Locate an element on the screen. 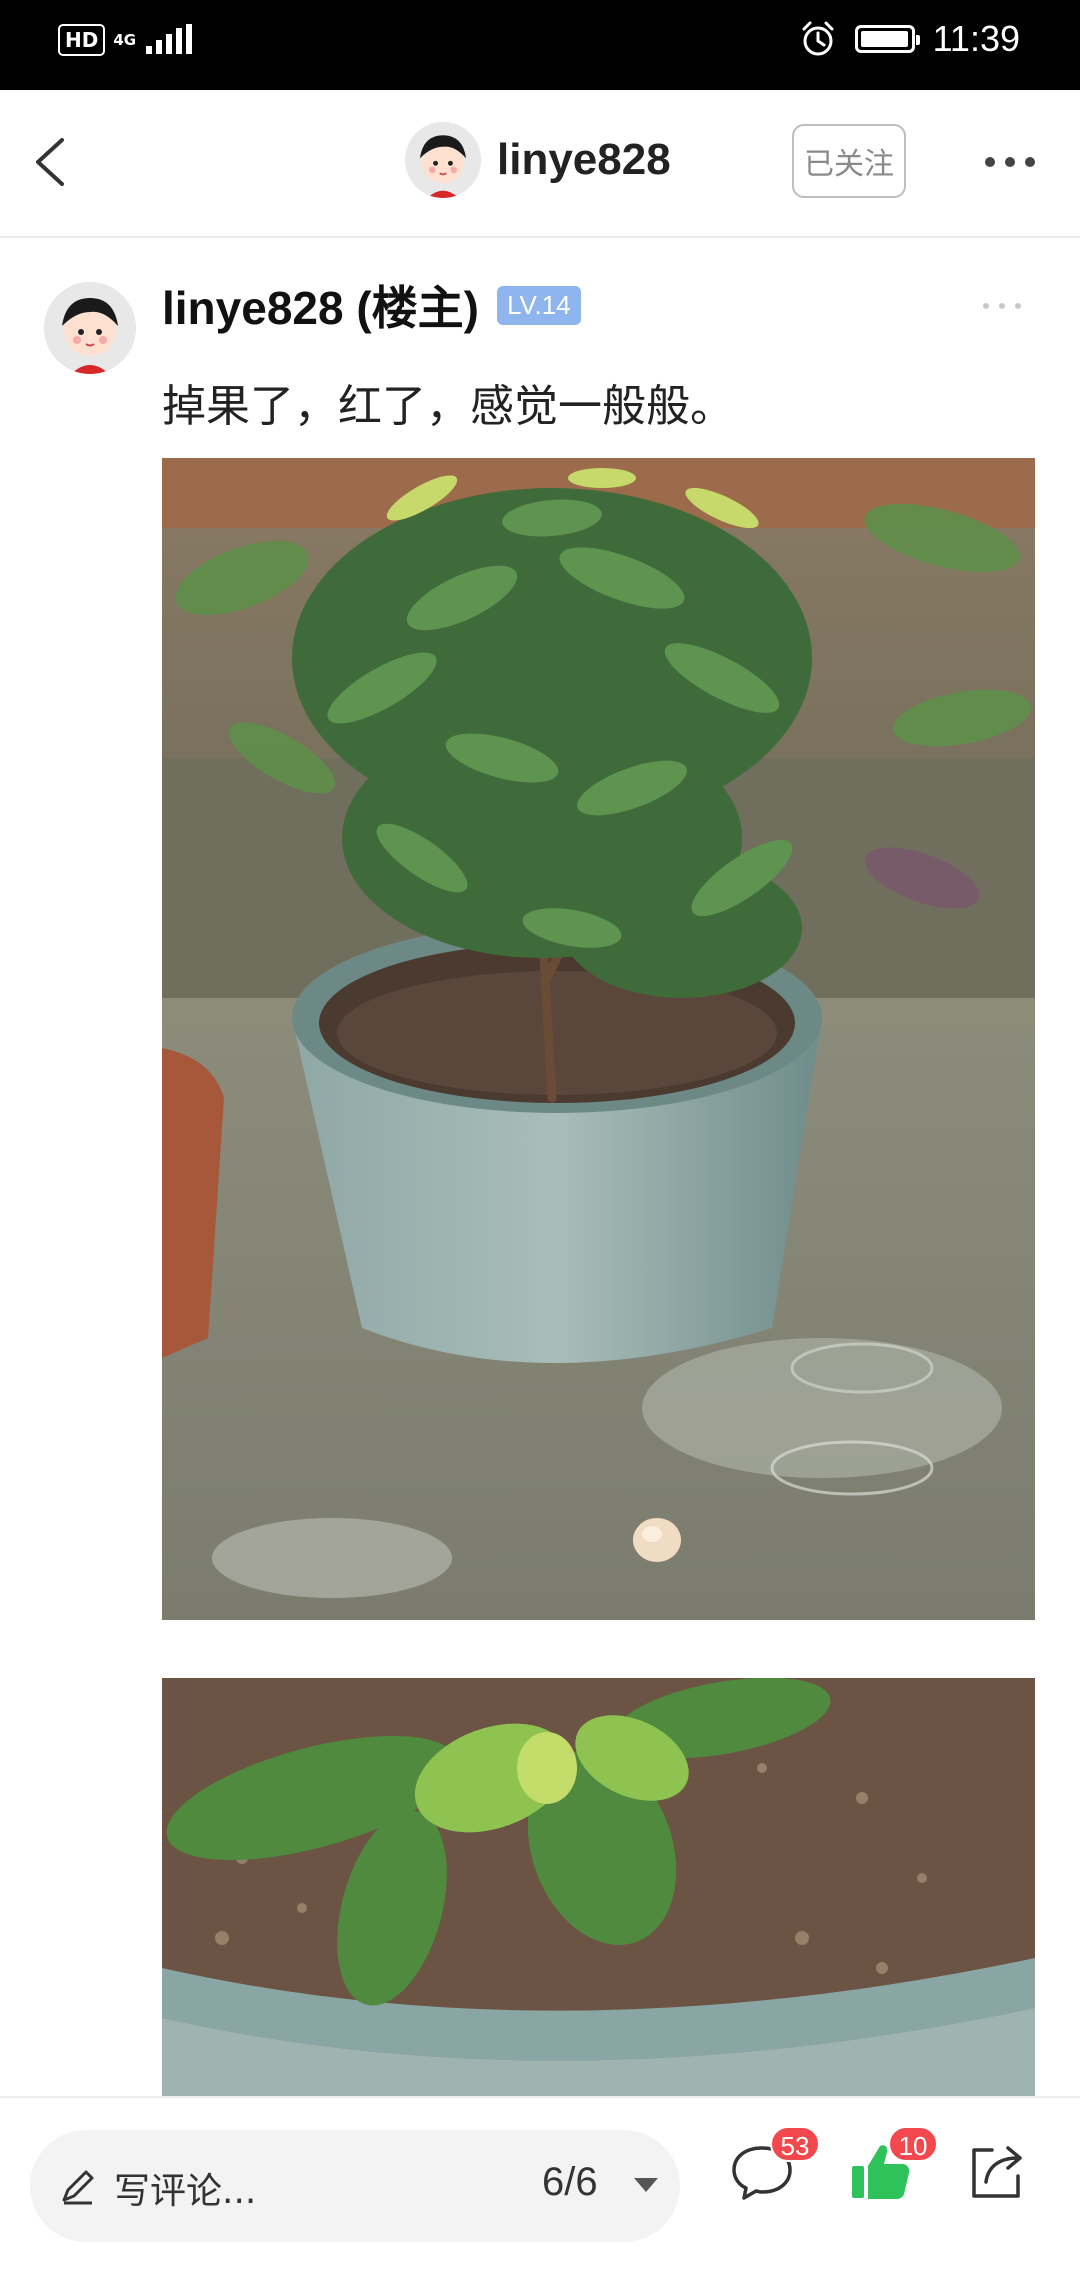 The image size is (1080, 2280). status-left: HD 4G is located at coordinates (126, 40).